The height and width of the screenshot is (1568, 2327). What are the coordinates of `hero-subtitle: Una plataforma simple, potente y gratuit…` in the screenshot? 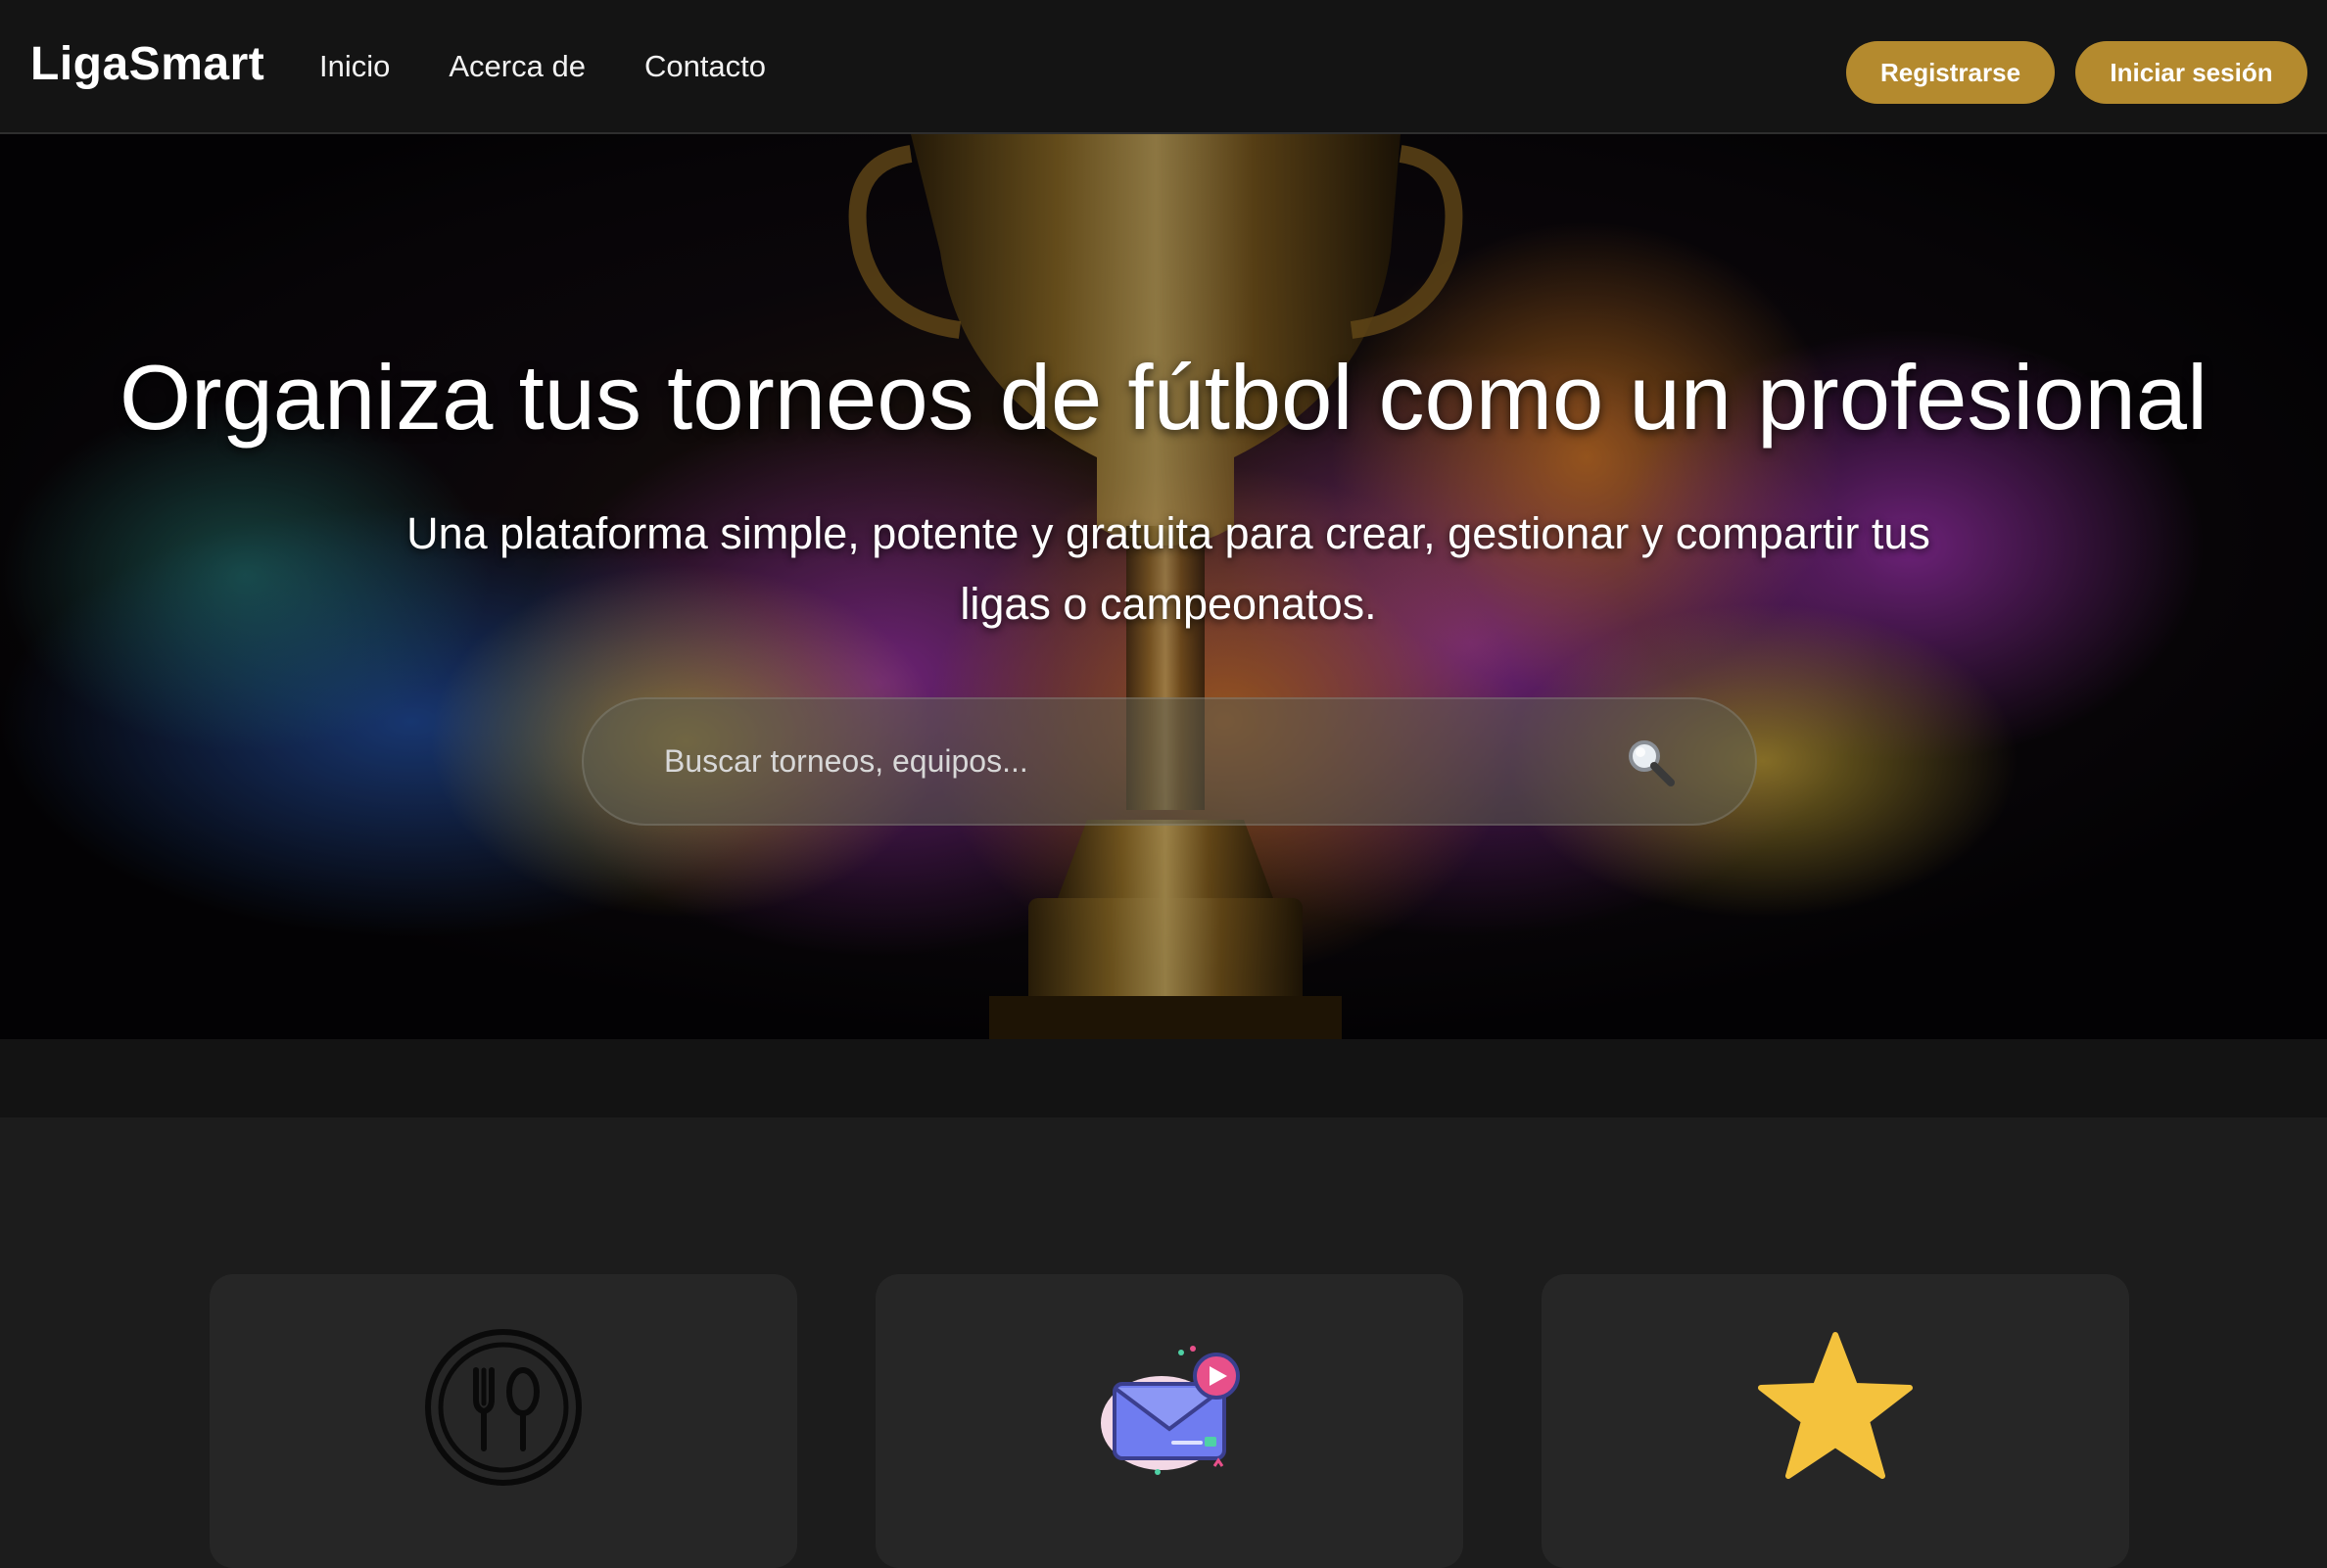 It's located at (1168, 568).